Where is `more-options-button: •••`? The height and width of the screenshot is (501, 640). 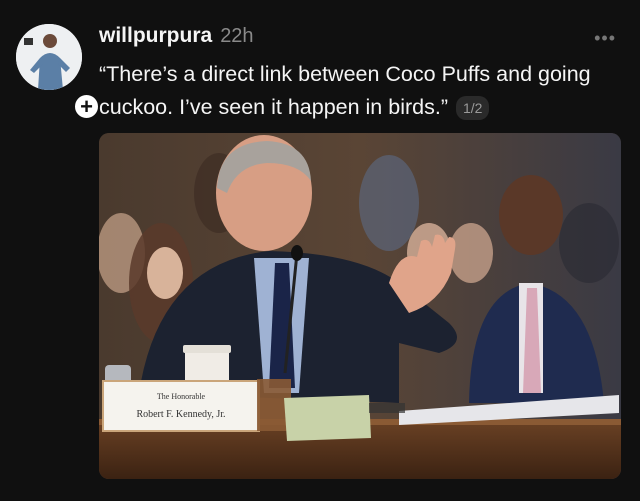
more-options-button: ••• is located at coordinates (605, 38).